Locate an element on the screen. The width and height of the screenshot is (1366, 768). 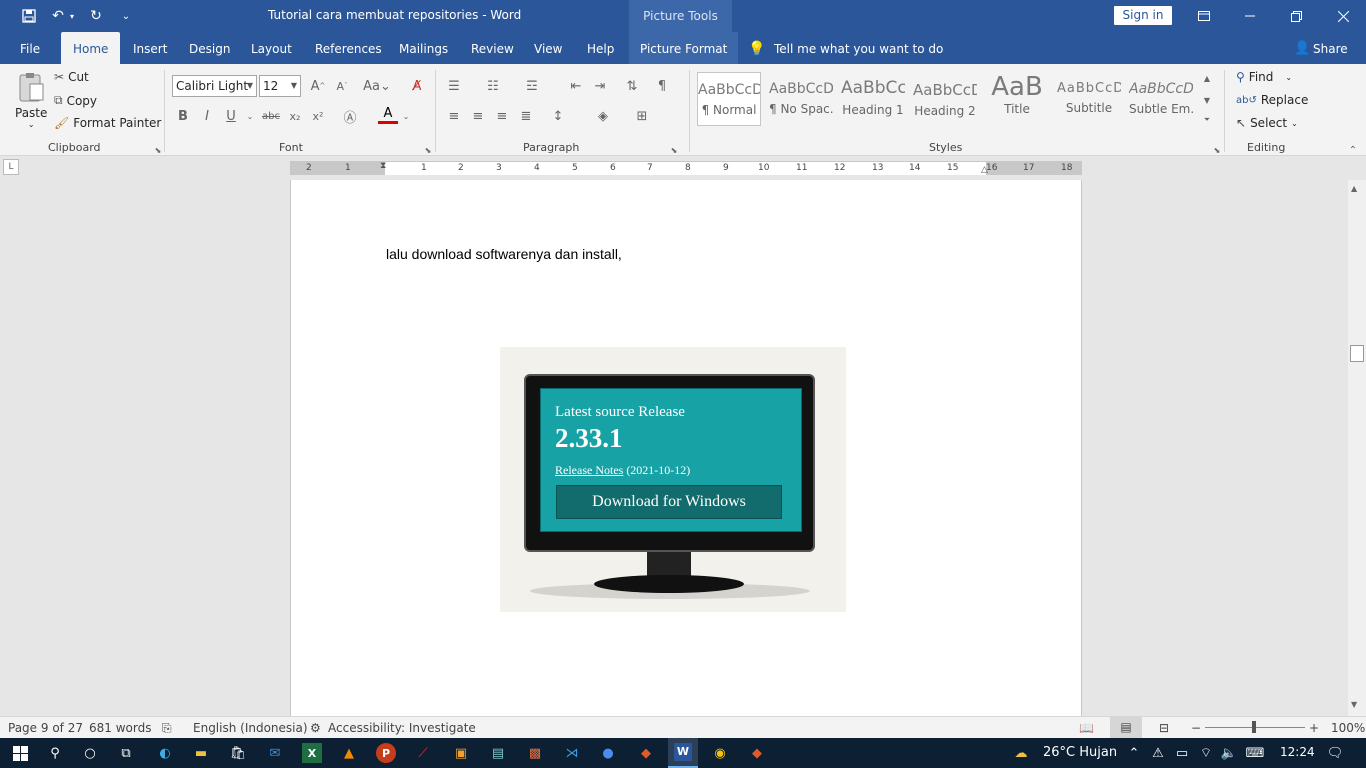
scroll-down-icon: ▼ is located at coordinates (1207, 100).